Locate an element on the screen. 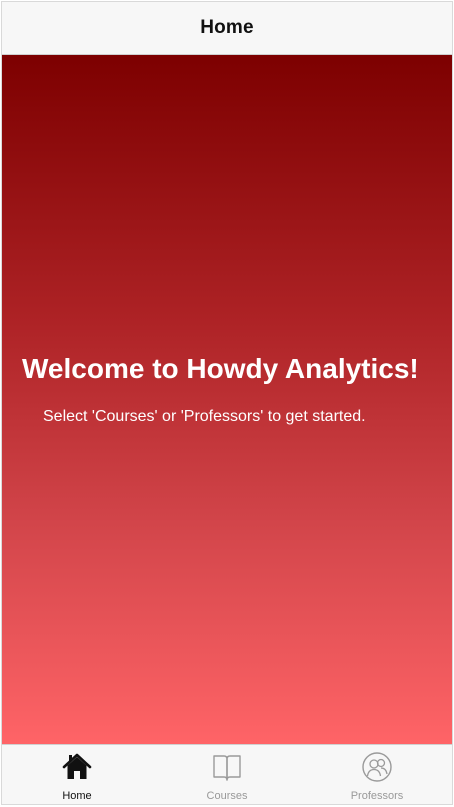 The height and width of the screenshot is (807, 454). tab-professors-label: Professors is located at coordinates (377, 796).